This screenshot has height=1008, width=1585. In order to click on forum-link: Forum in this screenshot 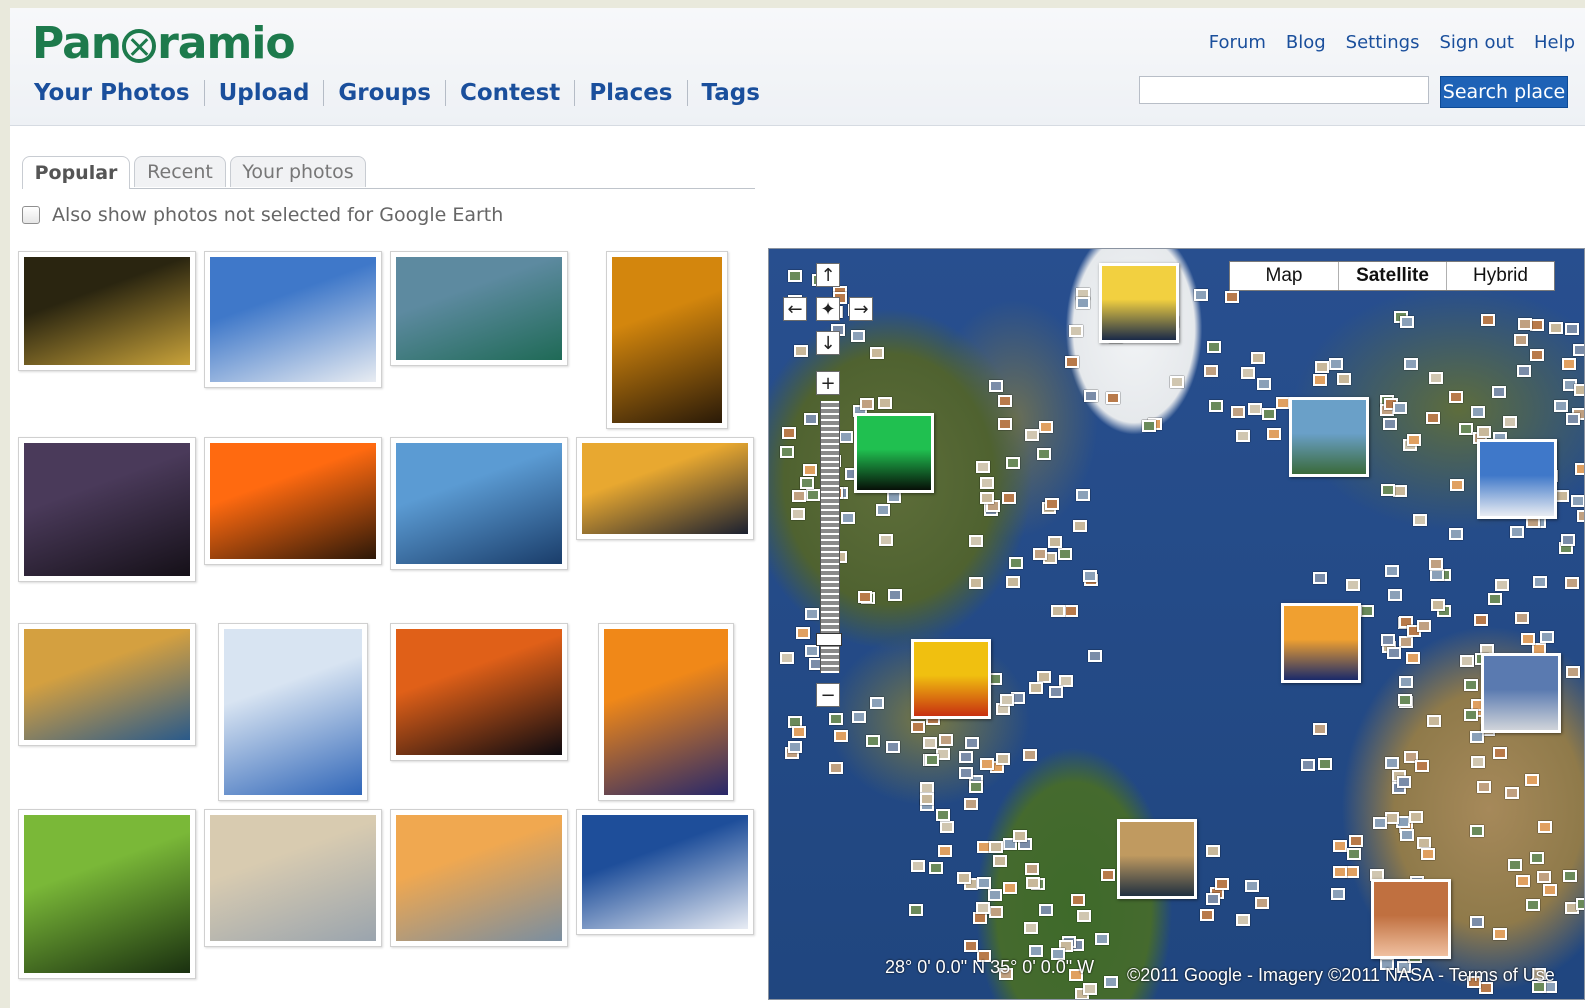, I will do `click(1237, 42)`.